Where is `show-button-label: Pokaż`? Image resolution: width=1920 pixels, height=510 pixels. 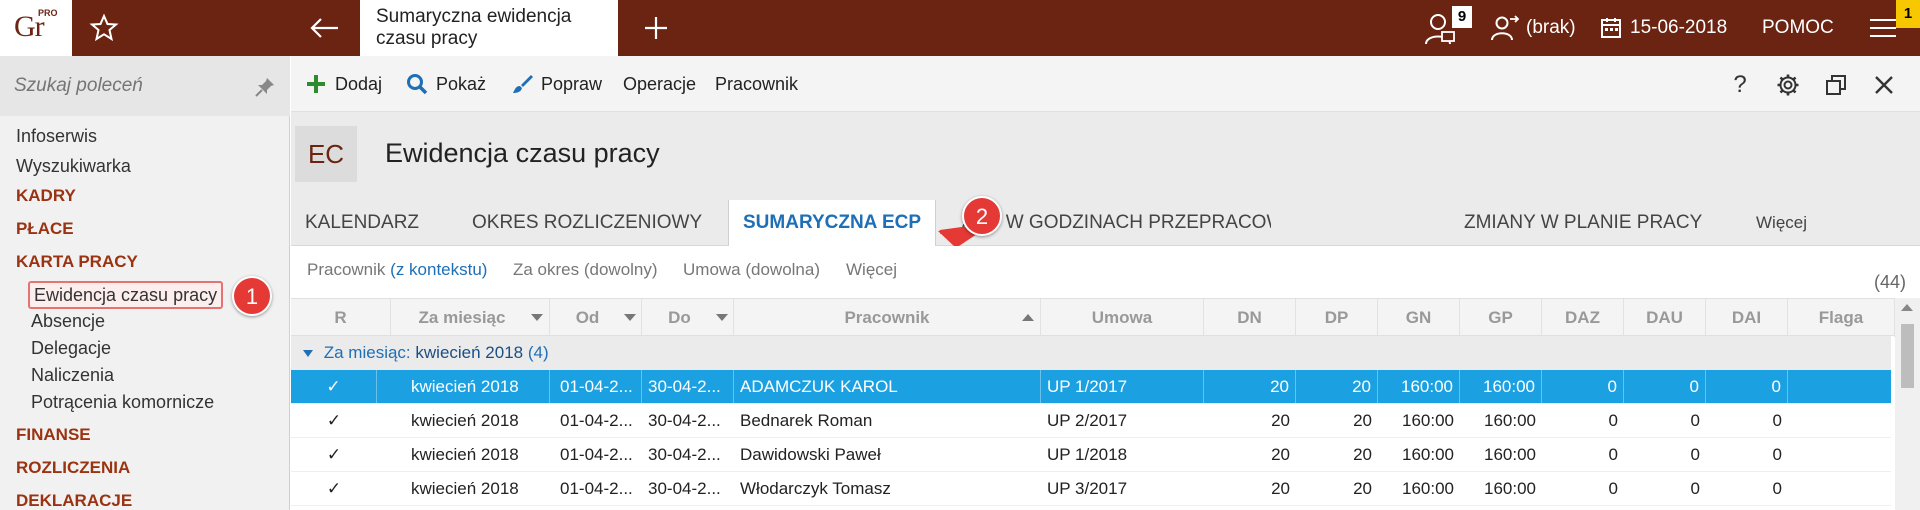 show-button-label: Pokaż is located at coordinates (461, 83).